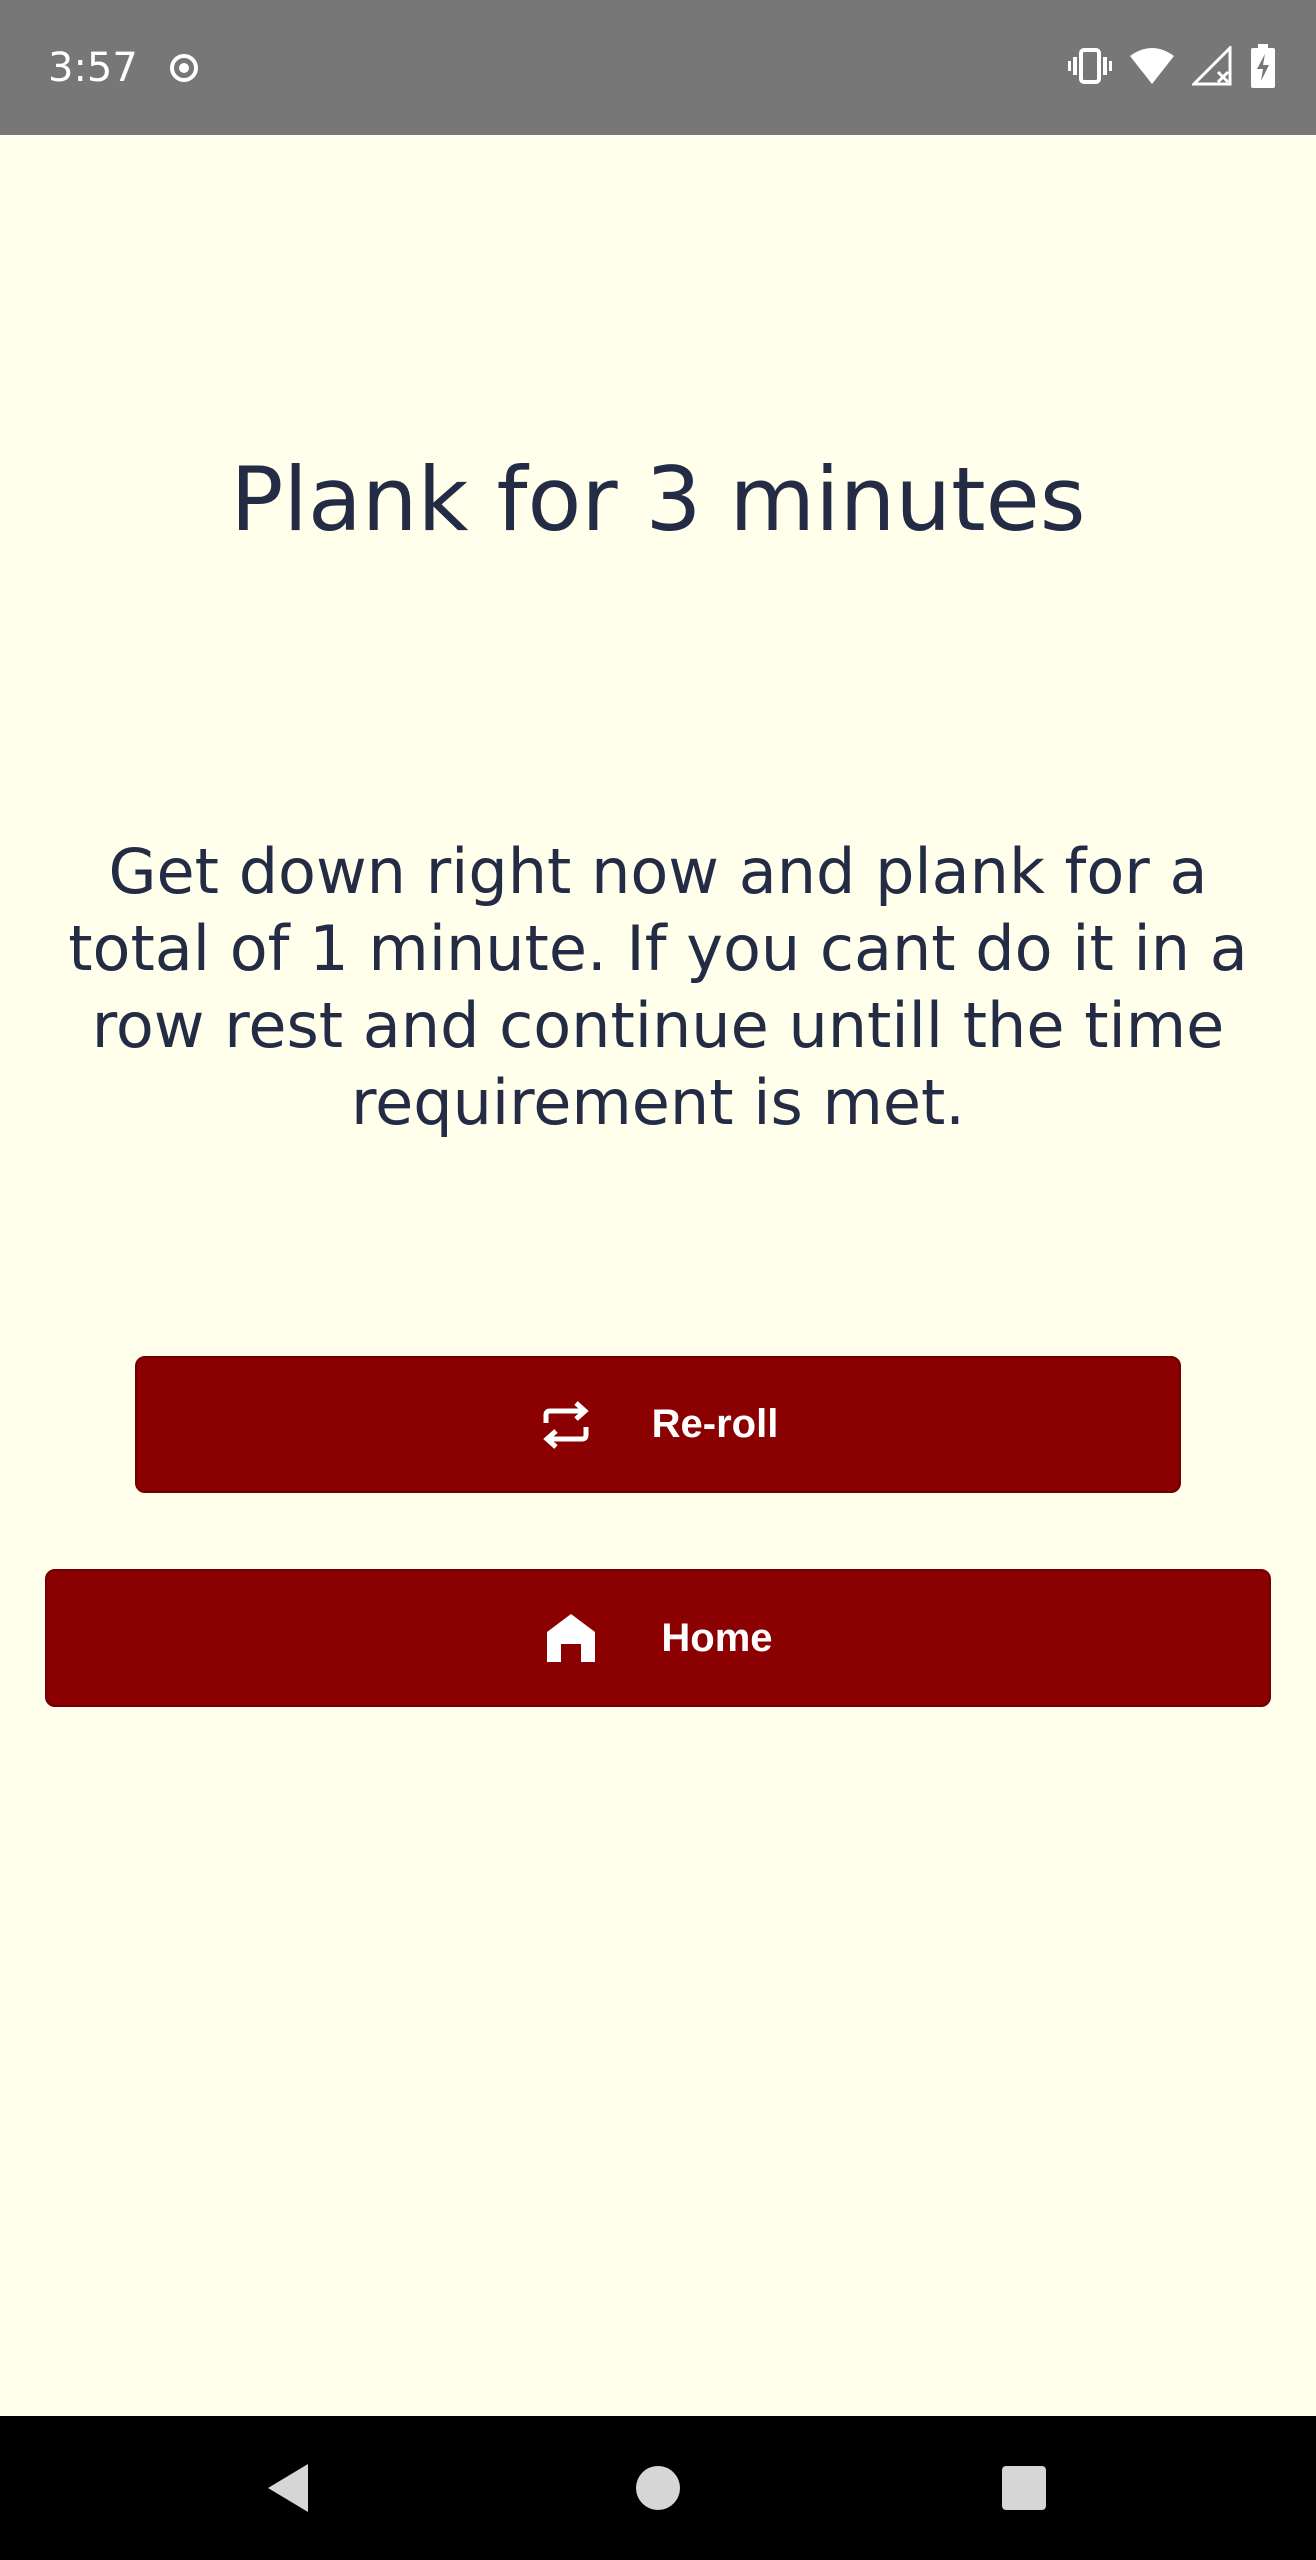 The width and height of the screenshot is (1316, 2560). I want to click on recents-icon, so click(1024, 2488).